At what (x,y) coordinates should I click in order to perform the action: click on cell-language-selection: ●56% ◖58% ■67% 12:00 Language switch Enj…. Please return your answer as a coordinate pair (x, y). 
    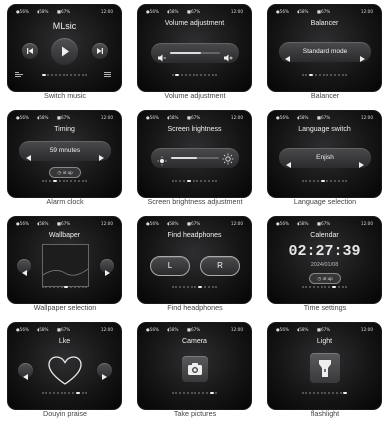
    Looking at the image, I should click on (325, 159).